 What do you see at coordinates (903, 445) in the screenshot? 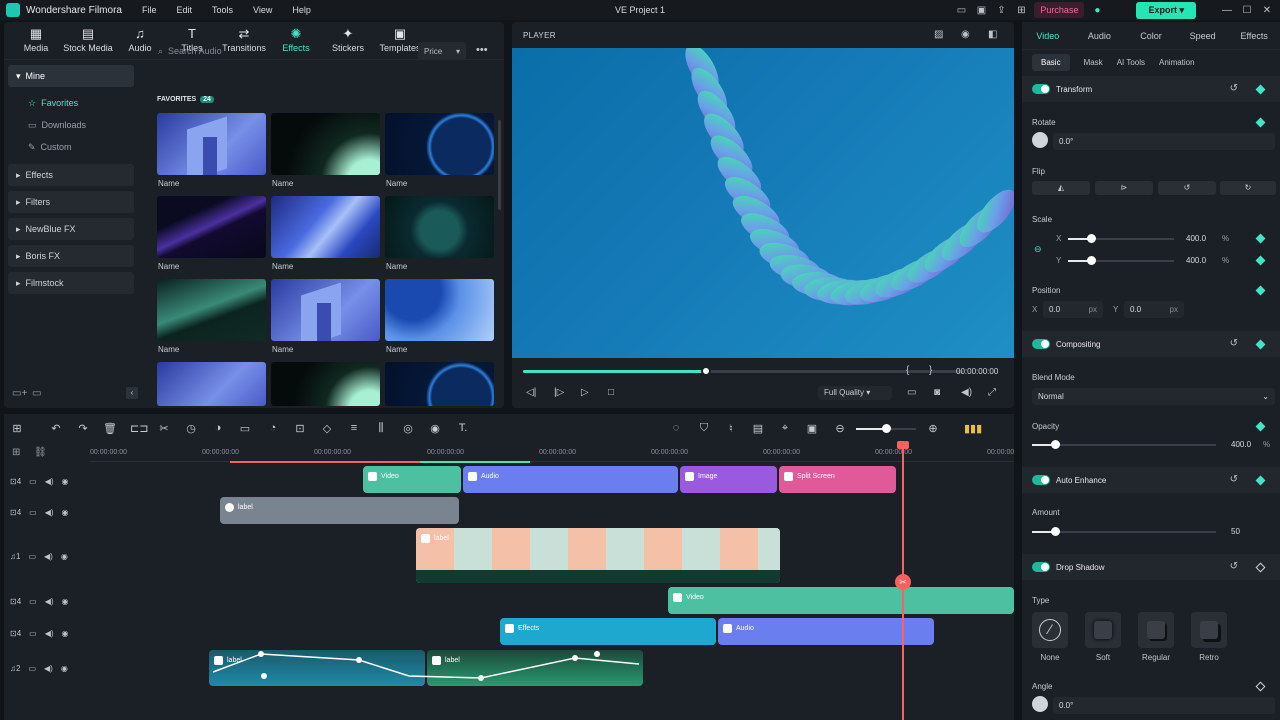
I see `playhead-handle` at bounding box center [903, 445].